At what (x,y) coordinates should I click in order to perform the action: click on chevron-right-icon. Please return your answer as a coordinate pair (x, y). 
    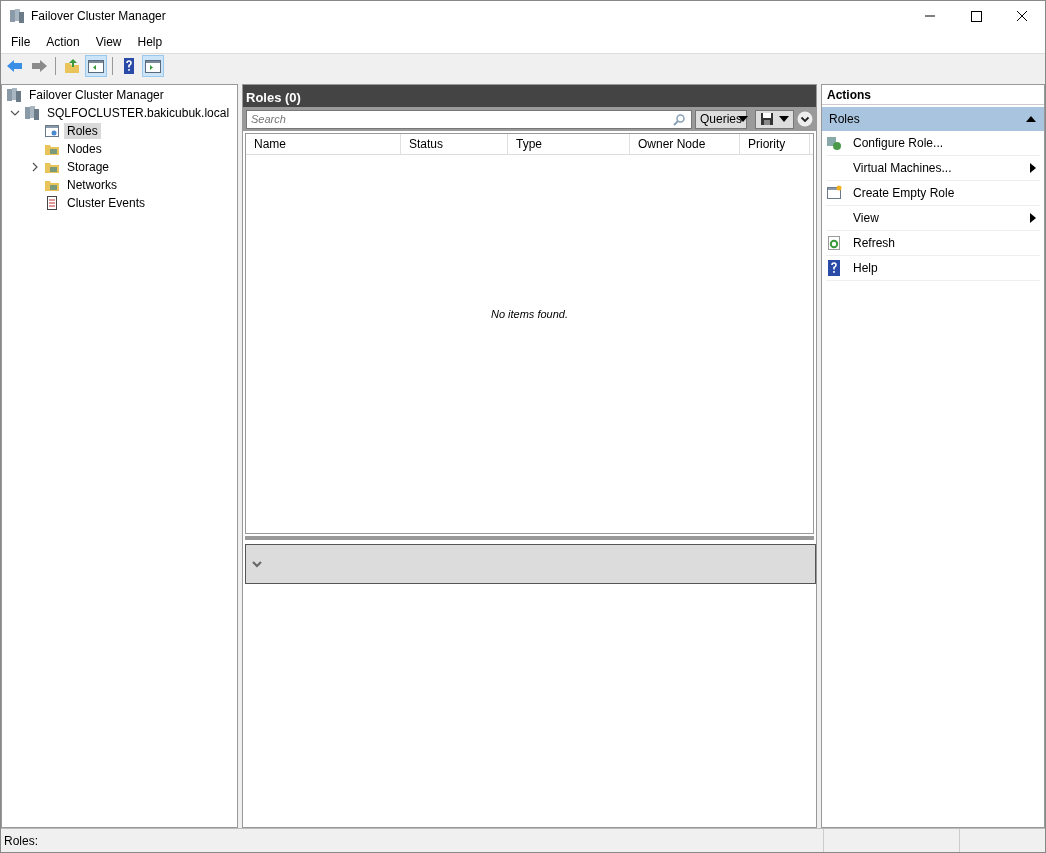
    Looking at the image, I should click on (35, 167).